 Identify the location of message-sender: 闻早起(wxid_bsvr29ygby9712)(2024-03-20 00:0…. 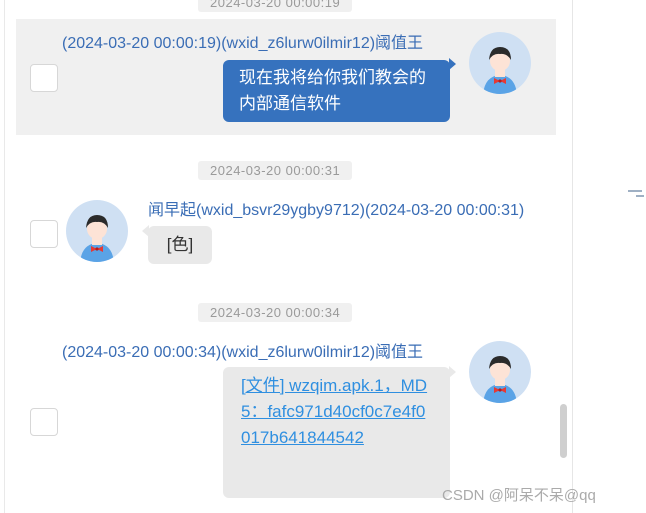
(336, 210).